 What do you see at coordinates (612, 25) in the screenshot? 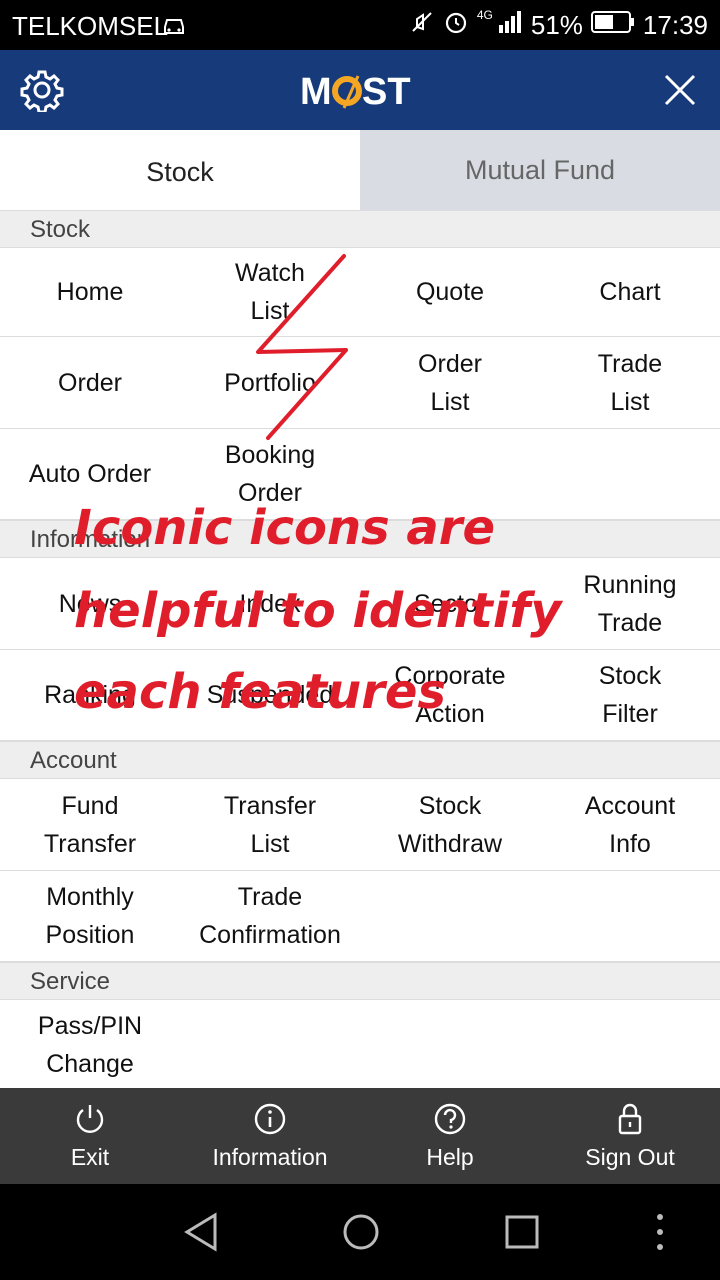
I see `battery-icon` at bounding box center [612, 25].